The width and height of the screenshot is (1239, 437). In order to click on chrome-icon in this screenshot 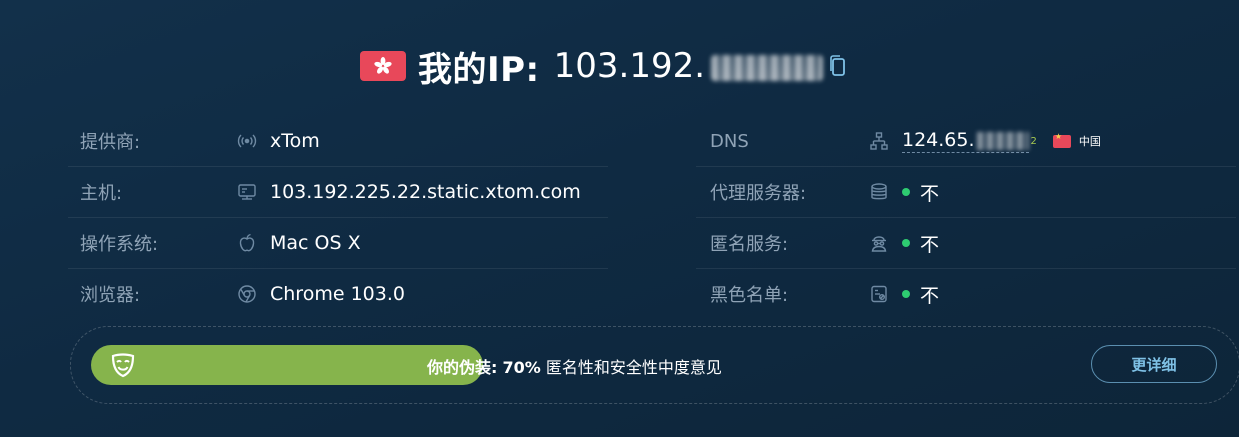, I will do `click(247, 294)`.